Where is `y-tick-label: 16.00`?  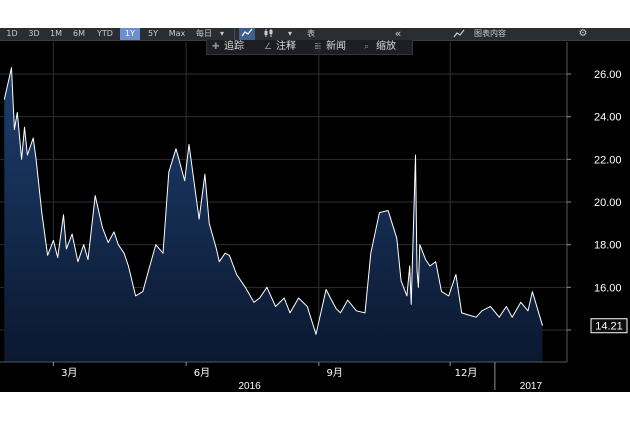
y-tick-label: 16.00 is located at coordinates (608, 288).